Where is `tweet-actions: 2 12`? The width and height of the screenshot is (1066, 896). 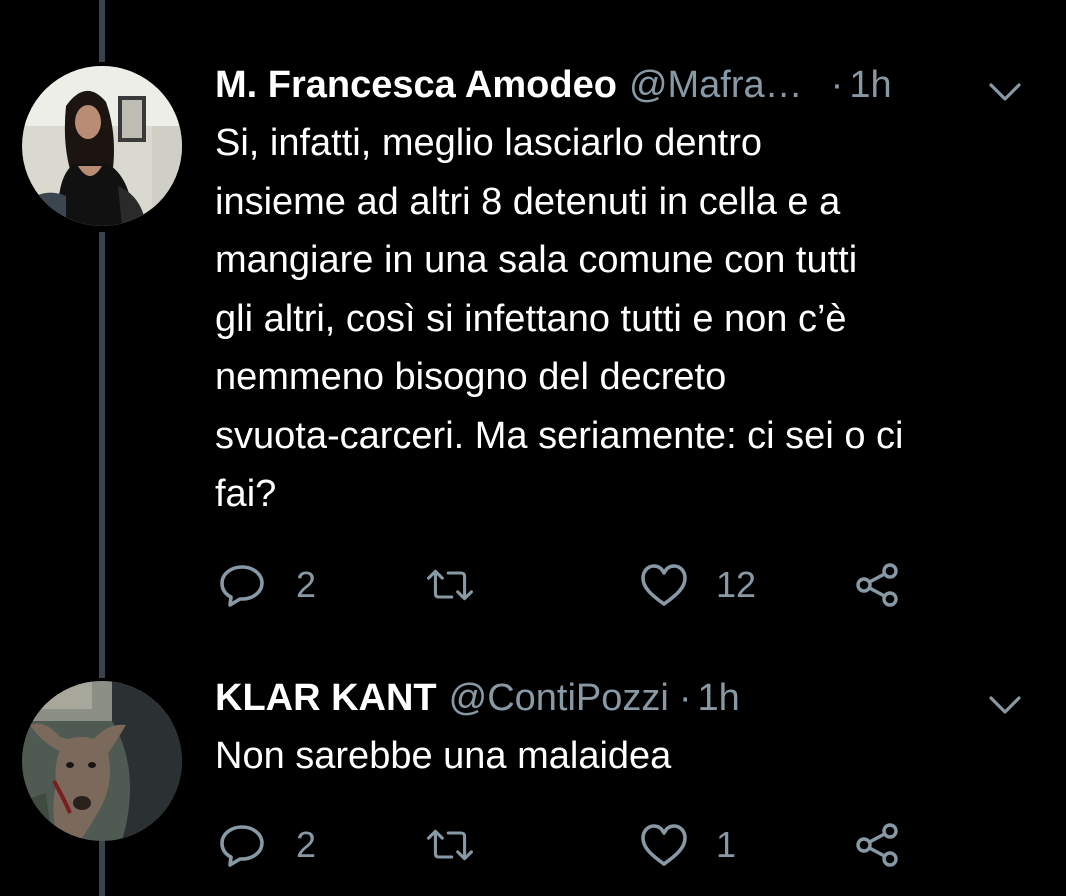 tweet-actions: 2 12 is located at coordinates (533, 585).